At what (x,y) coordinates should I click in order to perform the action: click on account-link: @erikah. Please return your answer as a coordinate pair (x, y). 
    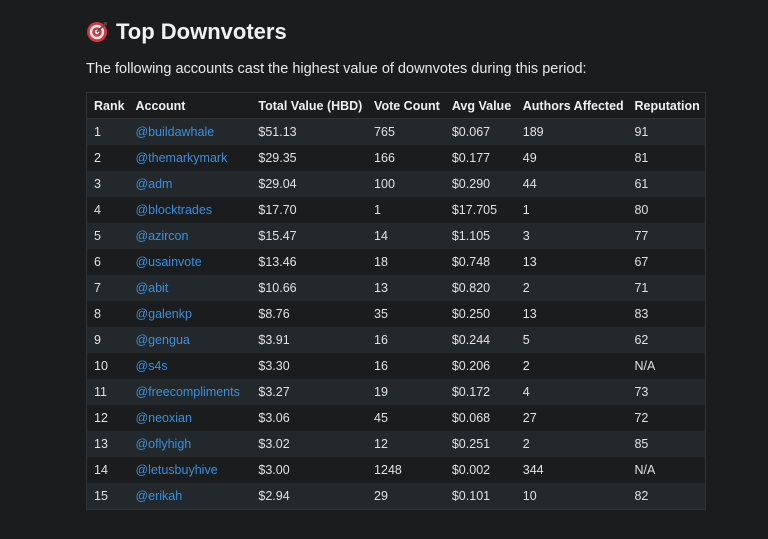
    Looking at the image, I should click on (190, 496).